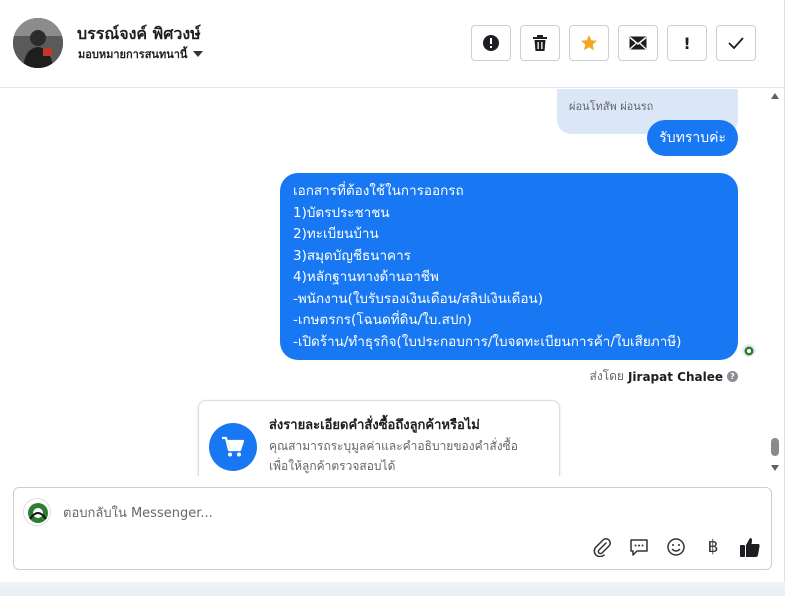 The height and width of the screenshot is (596, 785). I want to click on composer-toolbar: ฿, so click(676, 547).